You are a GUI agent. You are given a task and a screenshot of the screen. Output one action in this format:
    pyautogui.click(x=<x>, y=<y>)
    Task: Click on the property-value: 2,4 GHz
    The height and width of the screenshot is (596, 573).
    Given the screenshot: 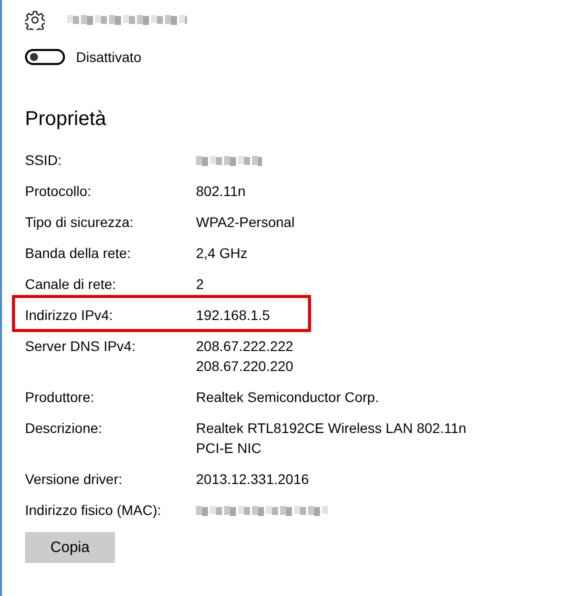 What is the action you would take?
    pyautogui.click(x=222, y=253)
    